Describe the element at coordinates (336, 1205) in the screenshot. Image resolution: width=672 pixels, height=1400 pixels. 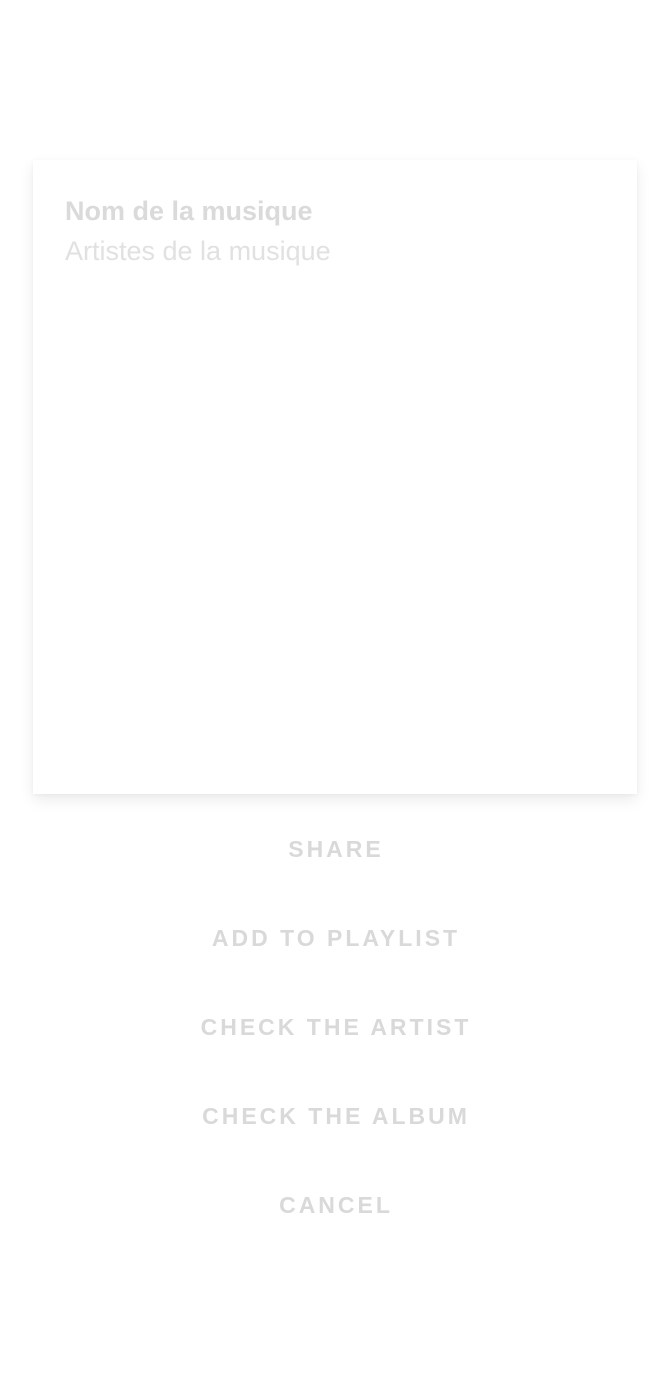
I see `cancel-button: CANCEL` at that location.